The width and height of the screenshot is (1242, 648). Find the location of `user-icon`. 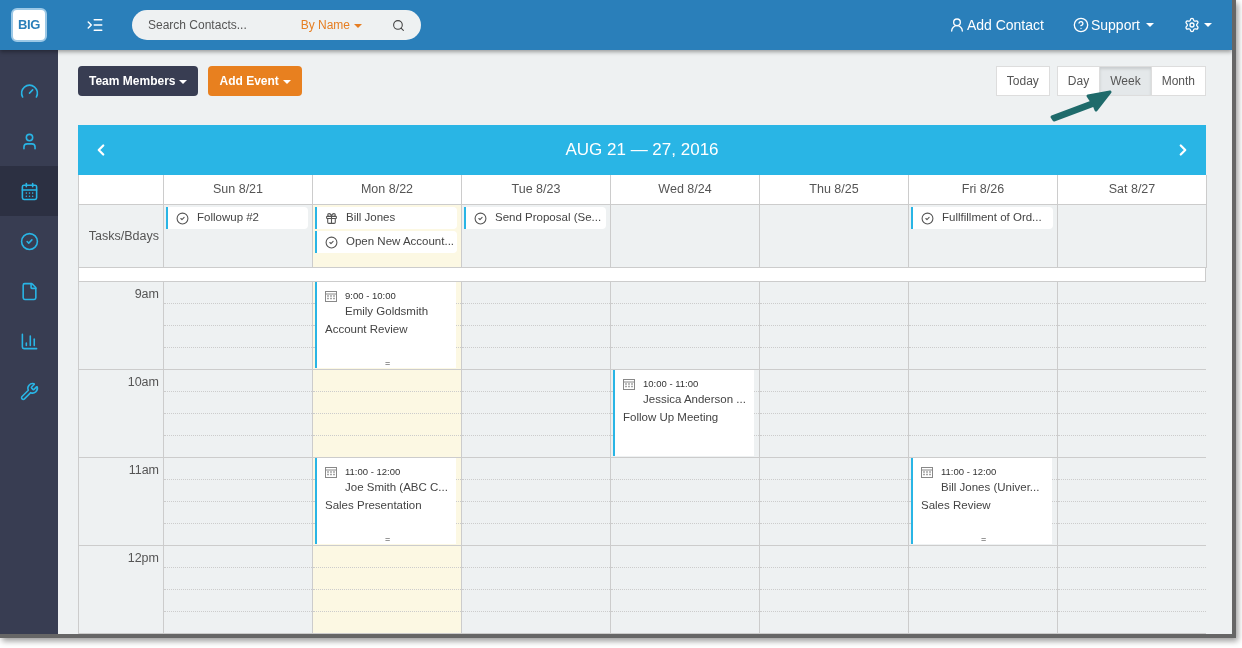

user-icon is located at coordinates (956, 25).